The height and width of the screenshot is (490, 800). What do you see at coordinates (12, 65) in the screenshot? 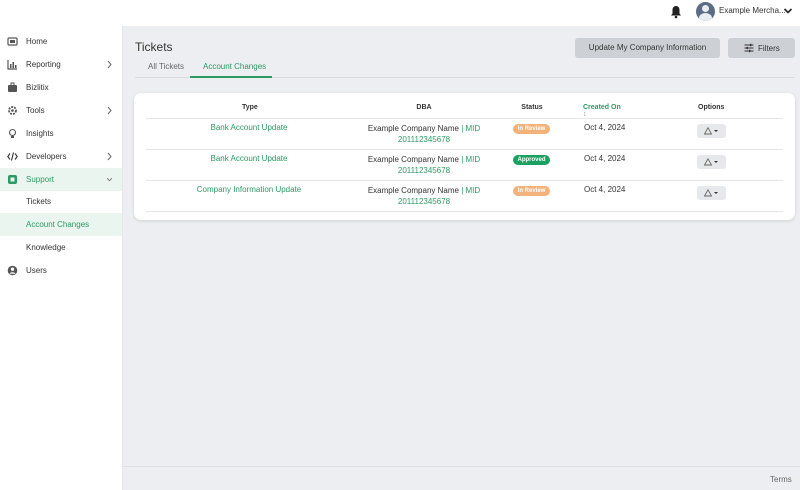
I see `bar-chart-icon` at bounding box center [12, 65].